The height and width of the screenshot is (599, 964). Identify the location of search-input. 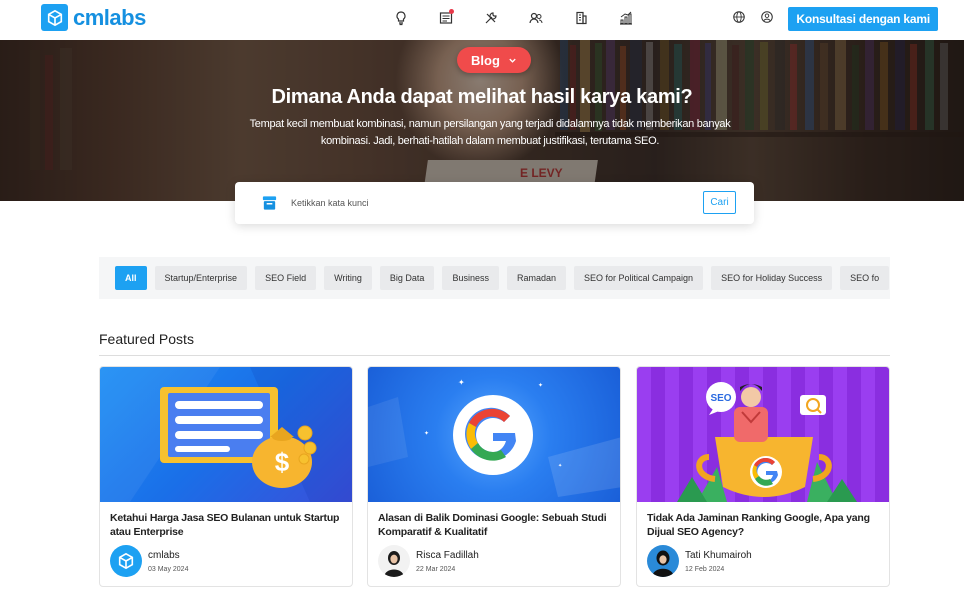
(481, 203).